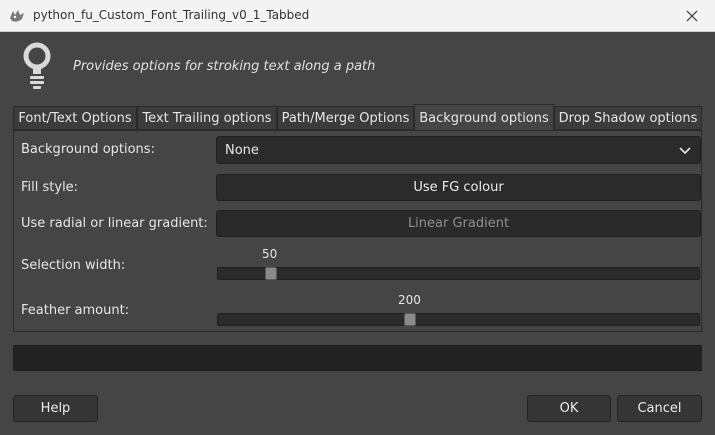  Describe the element at coordinates (50, 187) in the screenshot. I see `fill-style-label: Fill style:` at that location.